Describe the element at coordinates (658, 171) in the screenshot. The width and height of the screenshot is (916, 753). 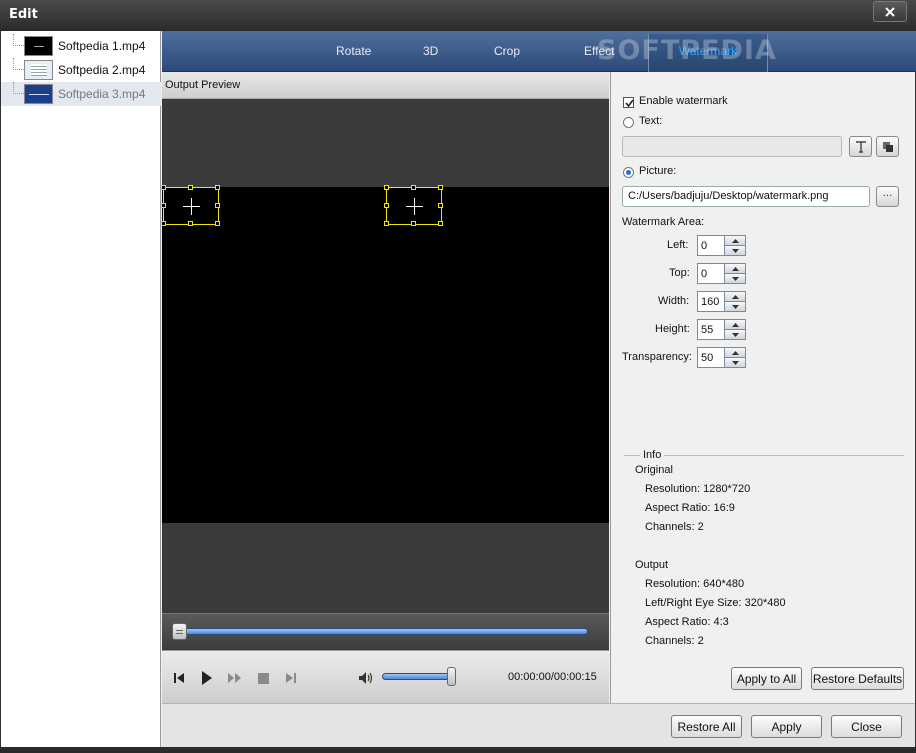
I see `picture-label: Picture:` at that location.